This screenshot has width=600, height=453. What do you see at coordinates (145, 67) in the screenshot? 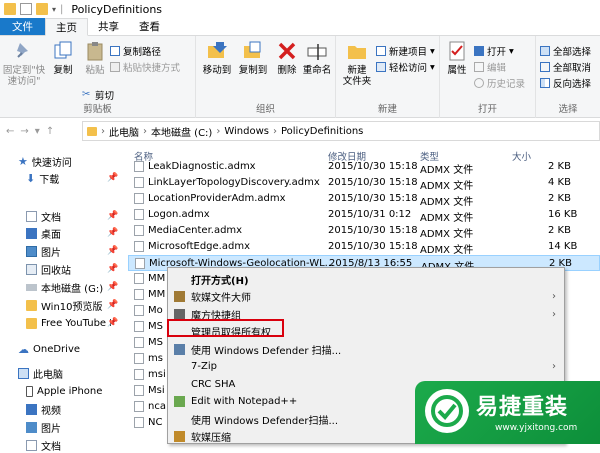
I see `paste-shortcut-button: 粘贴快捷方式` at bounding box center [145, 67].